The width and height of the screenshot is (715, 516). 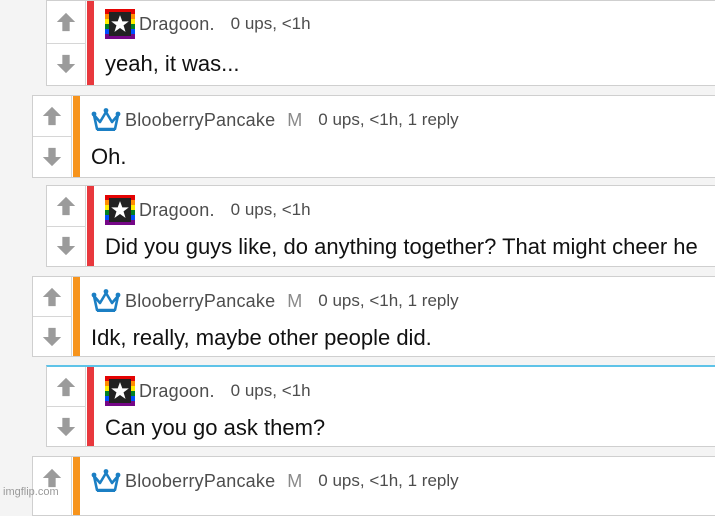 What do you see at coordinates (215, 427) in the screenshot?
I see `comment-text: Can you go ask them?` at bounding box center [215, 427].